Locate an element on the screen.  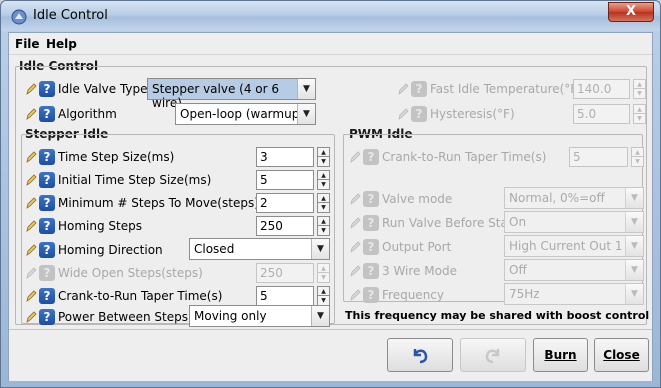
homing-steps-spinner: ▲ ▼ is located at coordinates (323, 226).